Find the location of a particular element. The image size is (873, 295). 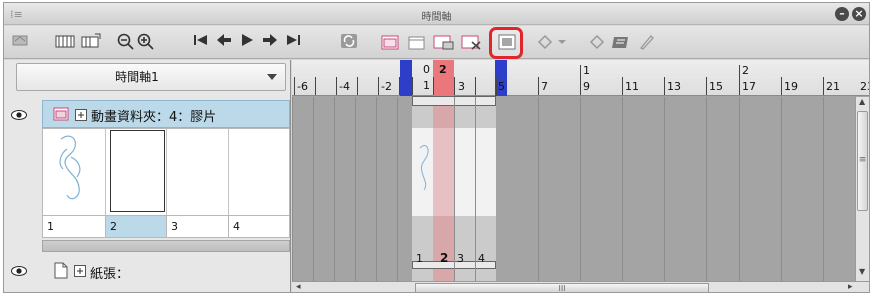

close-icon: × is located at coordinates (859, 14).